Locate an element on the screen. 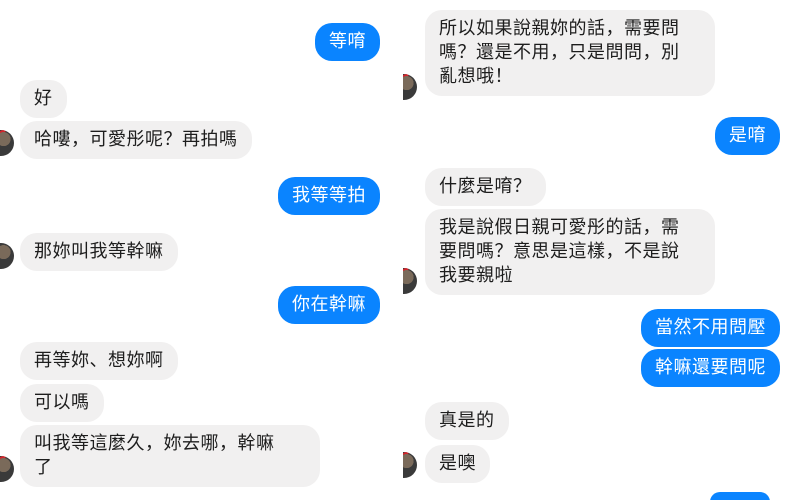  outgoing-message: 我等等拍 is located at coordinates (329, 196).